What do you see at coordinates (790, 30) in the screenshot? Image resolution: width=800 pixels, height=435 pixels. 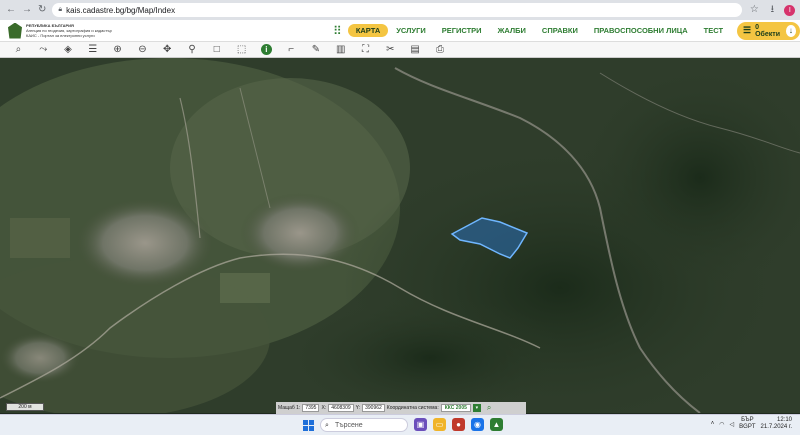 I see `download-arrow-icon: ↓` at bounding box center [790, 30].